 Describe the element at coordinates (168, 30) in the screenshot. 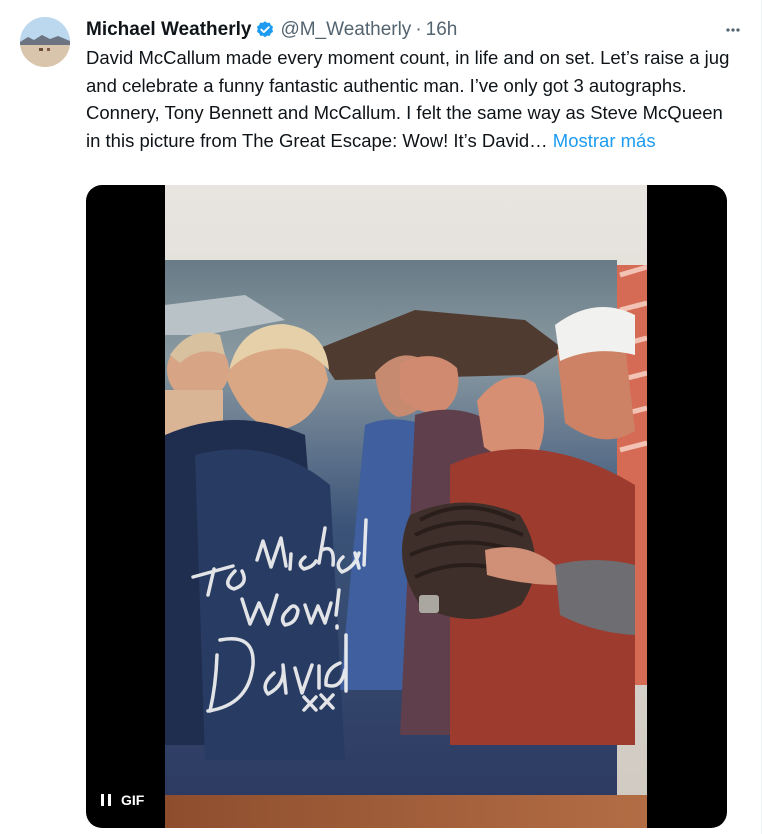

I see `author-name: Michael Weatherly` at that location.